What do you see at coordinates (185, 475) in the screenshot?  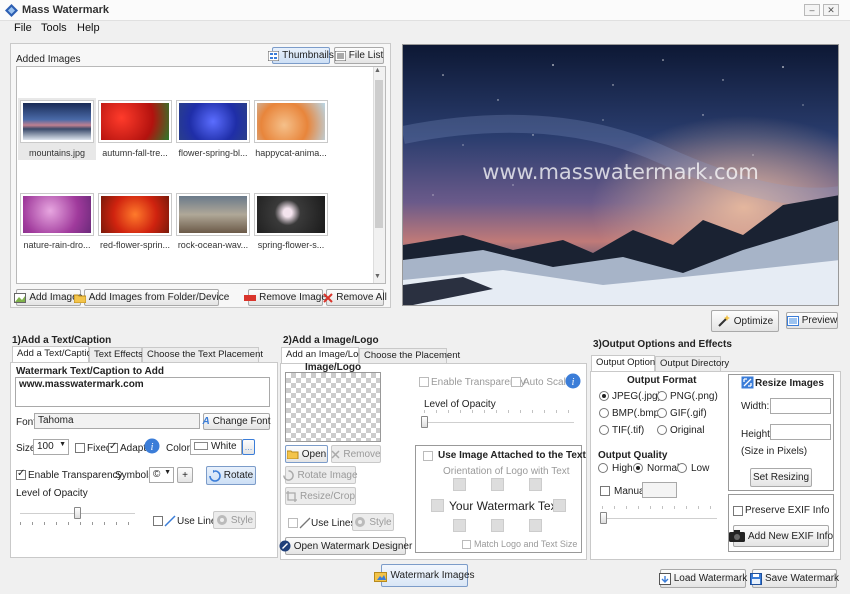 I see `add-symbol-button: +` at bounding box center [185, 475].